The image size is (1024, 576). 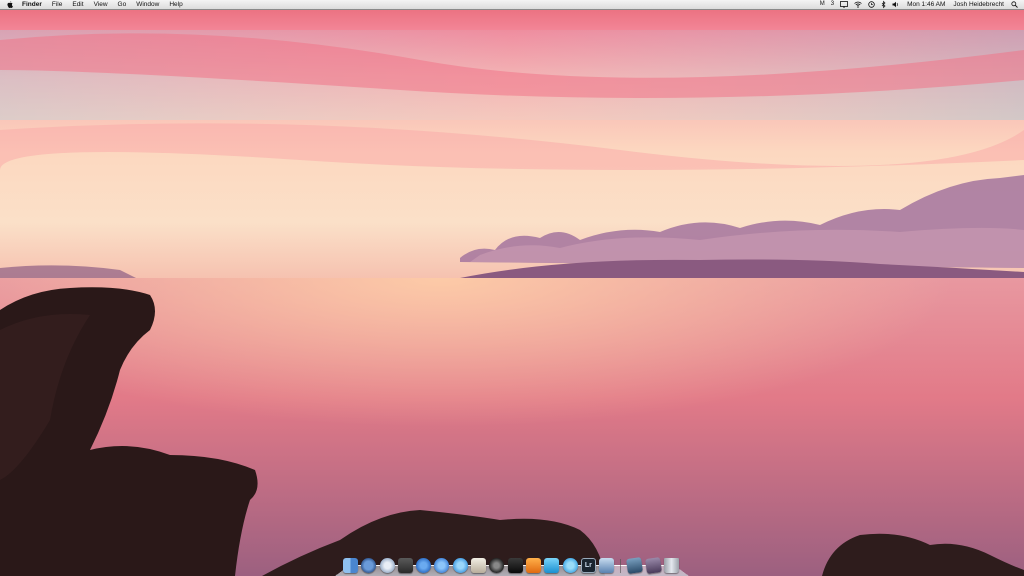 What do you see at coordinates (607, 565) in the screenshot?
I see `photos-icon` at bounding box center [607, 565].